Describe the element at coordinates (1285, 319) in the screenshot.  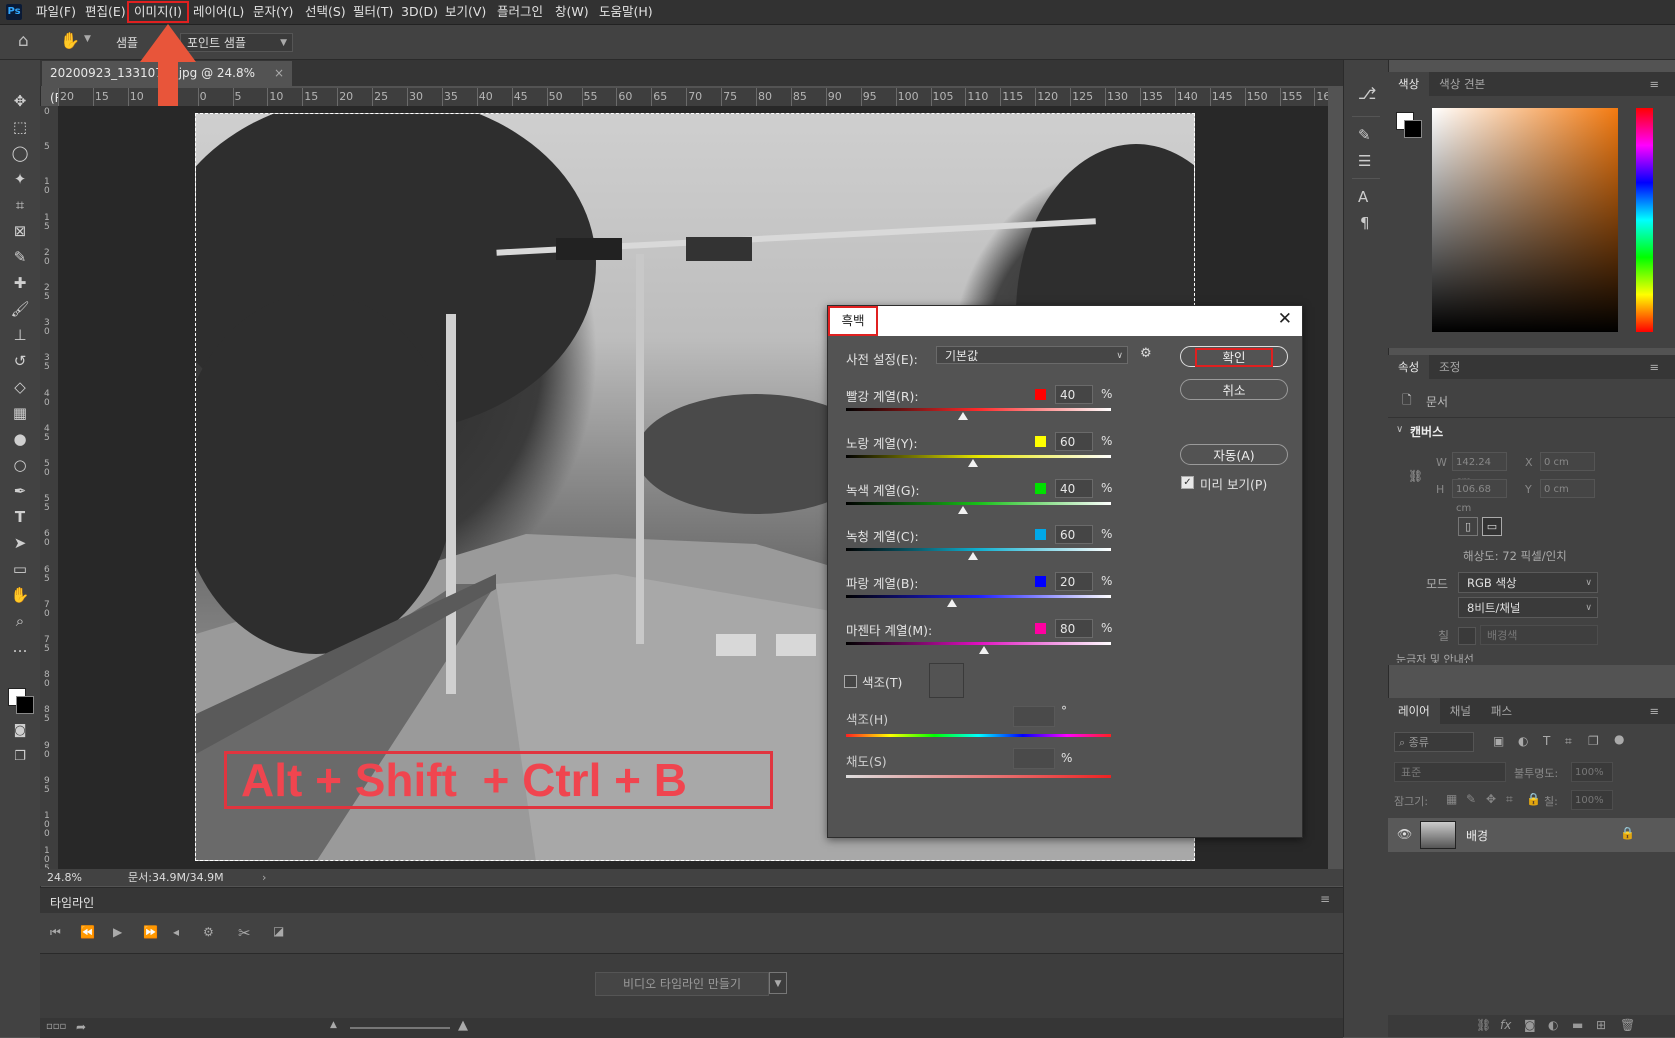
I see `close-icon: ✕` at that location.